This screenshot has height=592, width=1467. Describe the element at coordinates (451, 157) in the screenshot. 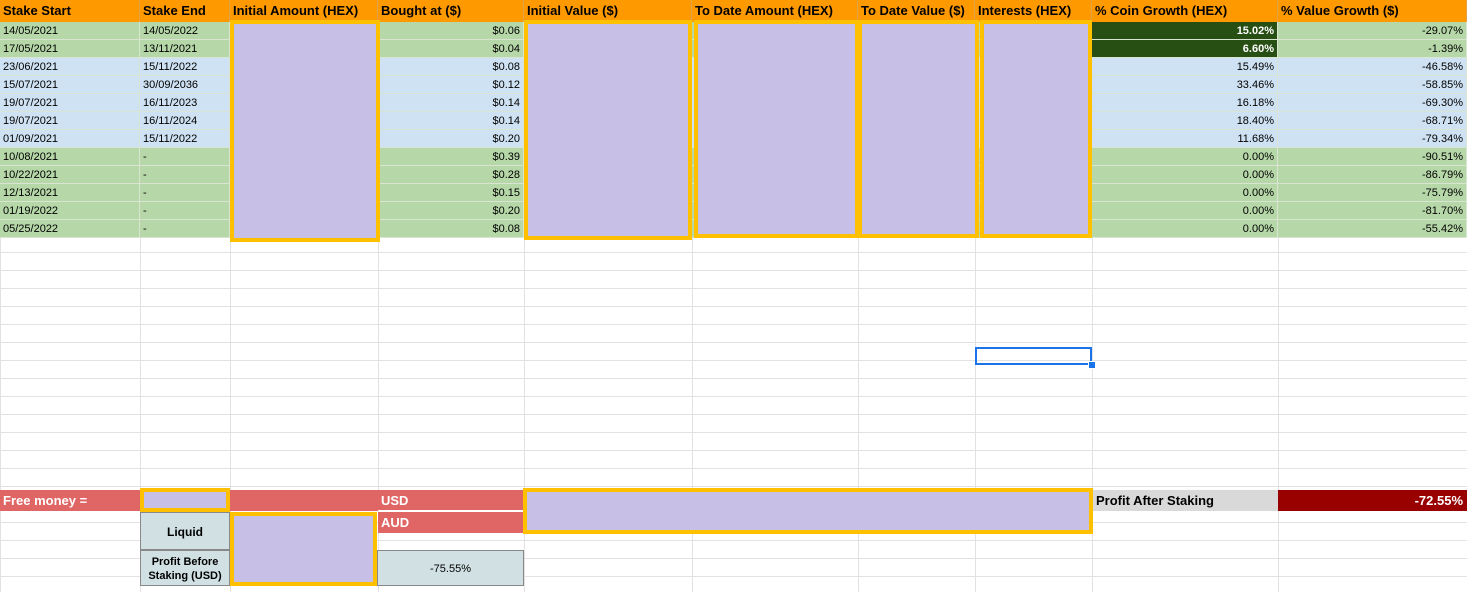

I see `table-cell: $0.39` at that location.